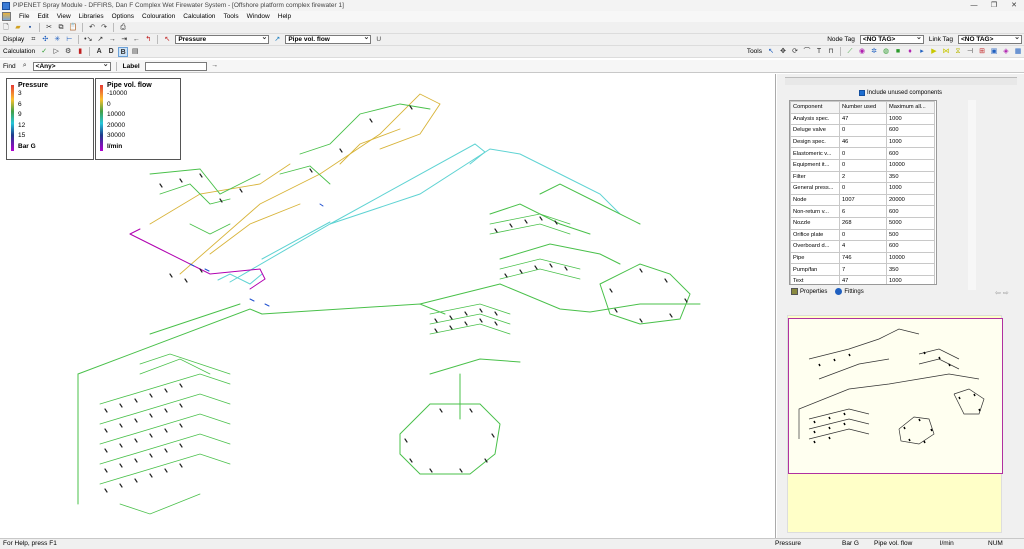  What do you see at coordinates (167, 40) in the screenshot?
I see `pressure-colour-icon: ↖` at bounding box center [167, 40].